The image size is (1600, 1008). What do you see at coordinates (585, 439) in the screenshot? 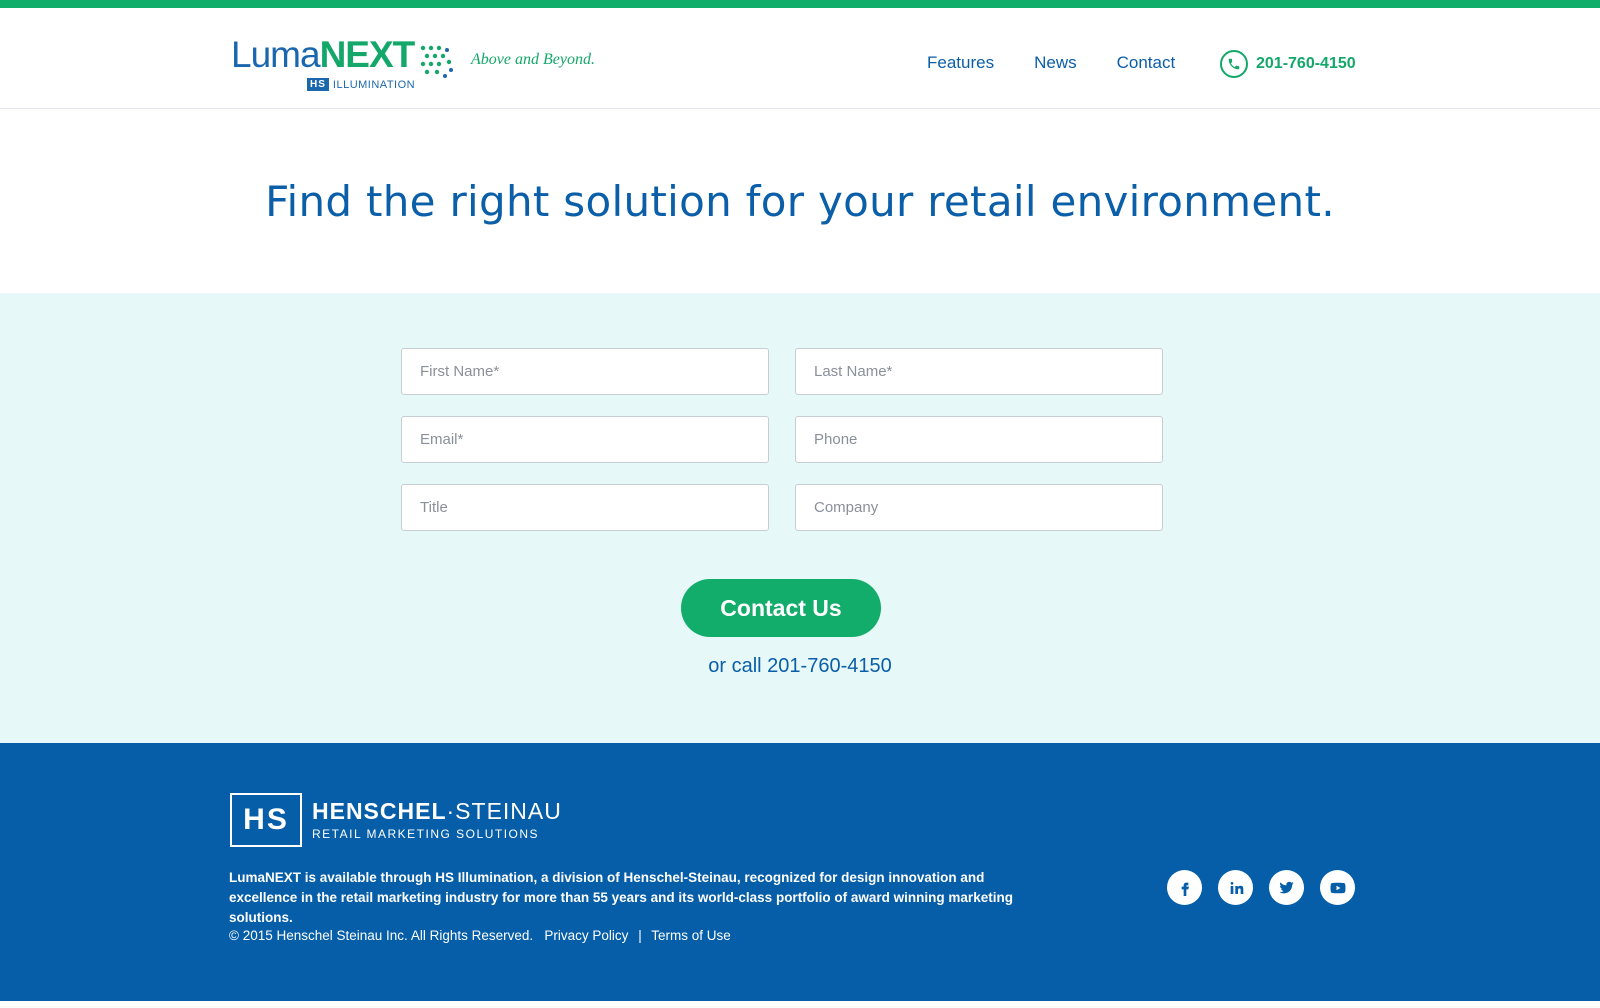
I see `email-input` at bounding box center [585, 439].